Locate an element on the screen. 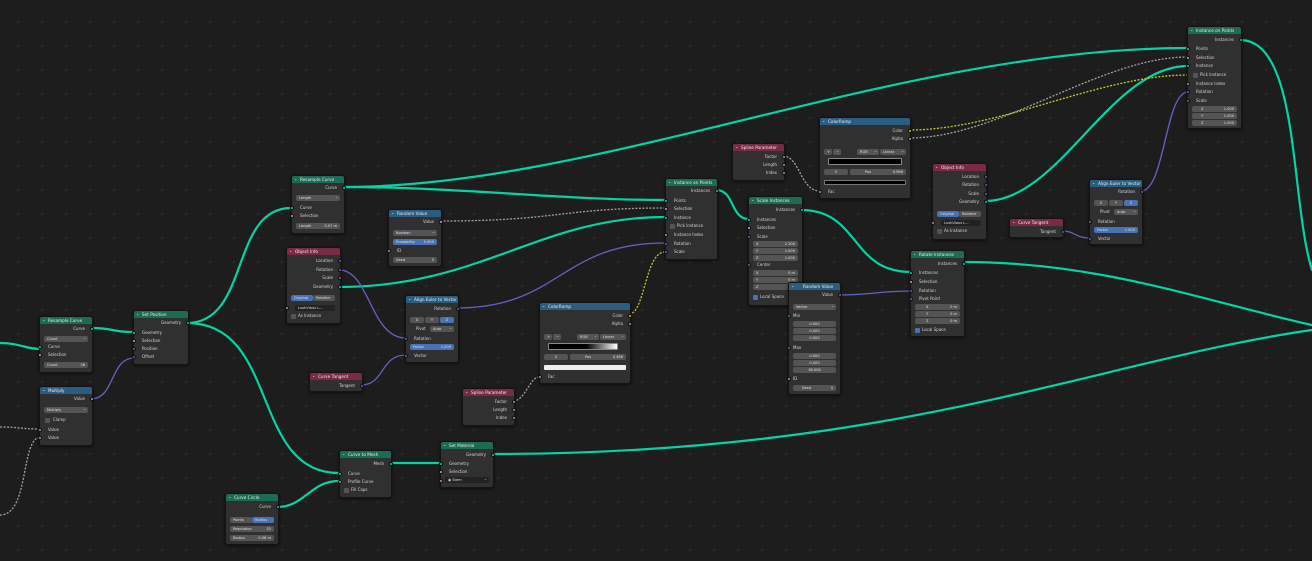 The height and width of the screenshot is (561, 1312). fill-caps-checkbox is located at coordinates (346, 490).